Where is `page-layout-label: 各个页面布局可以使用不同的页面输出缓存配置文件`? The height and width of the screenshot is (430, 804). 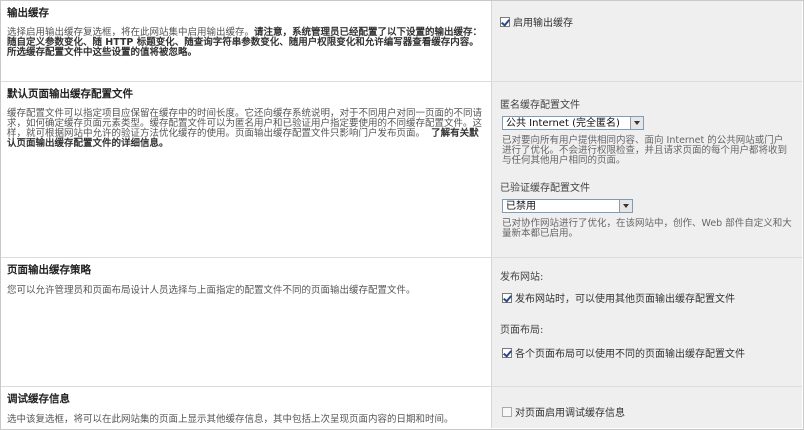
page-layout-label: 各个页面布局可以使用不同的页面输出缓存配置文件 is located at coordinates (630, 354).